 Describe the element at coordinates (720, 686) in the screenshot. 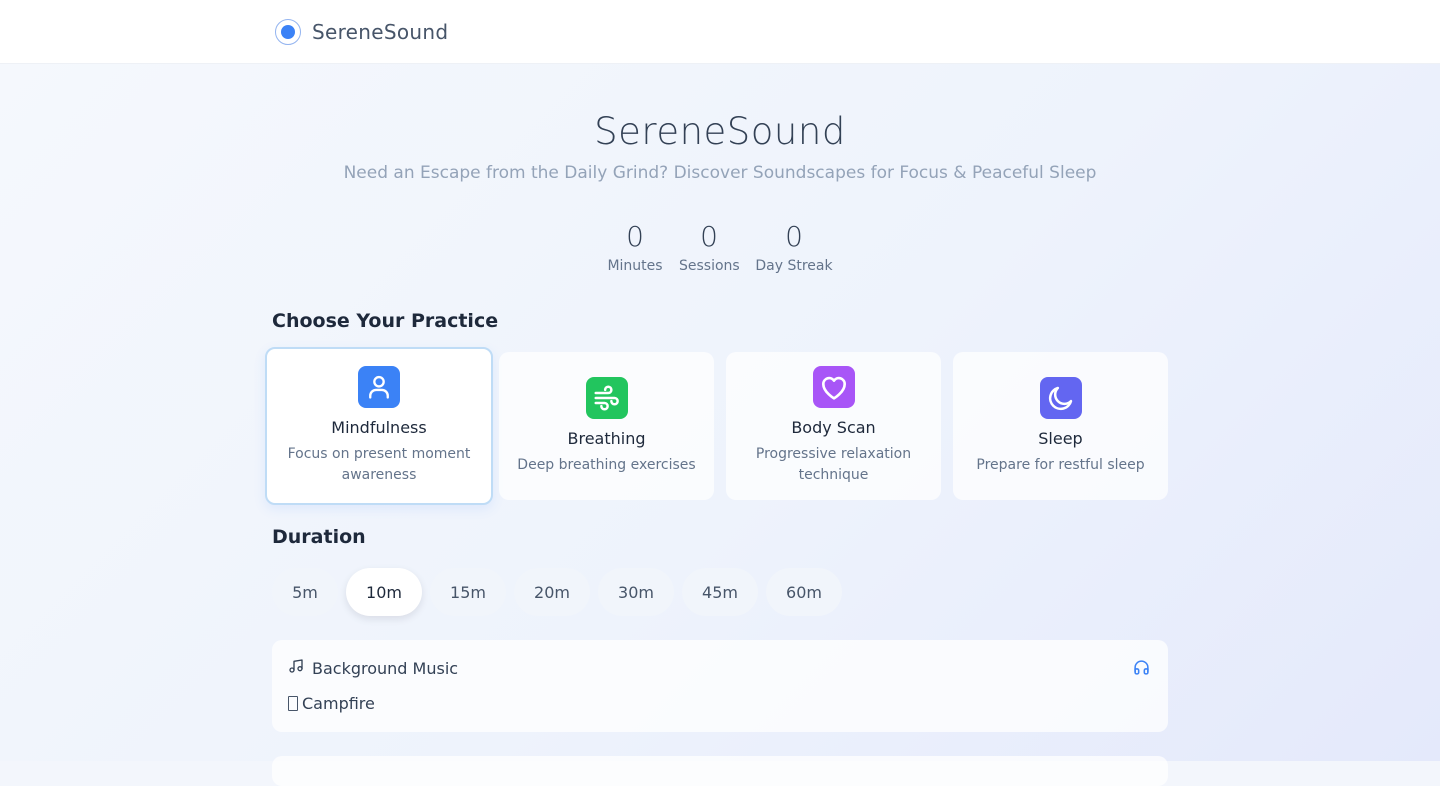

I see `background-music-panel: Background Music Campfire` at that location.